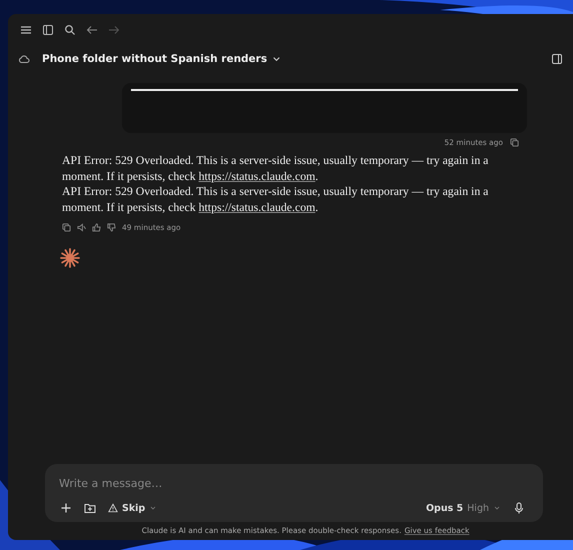 The width and height of the screenshot is (573, 550). I want to click on speaker-icon, so click(81, 227).